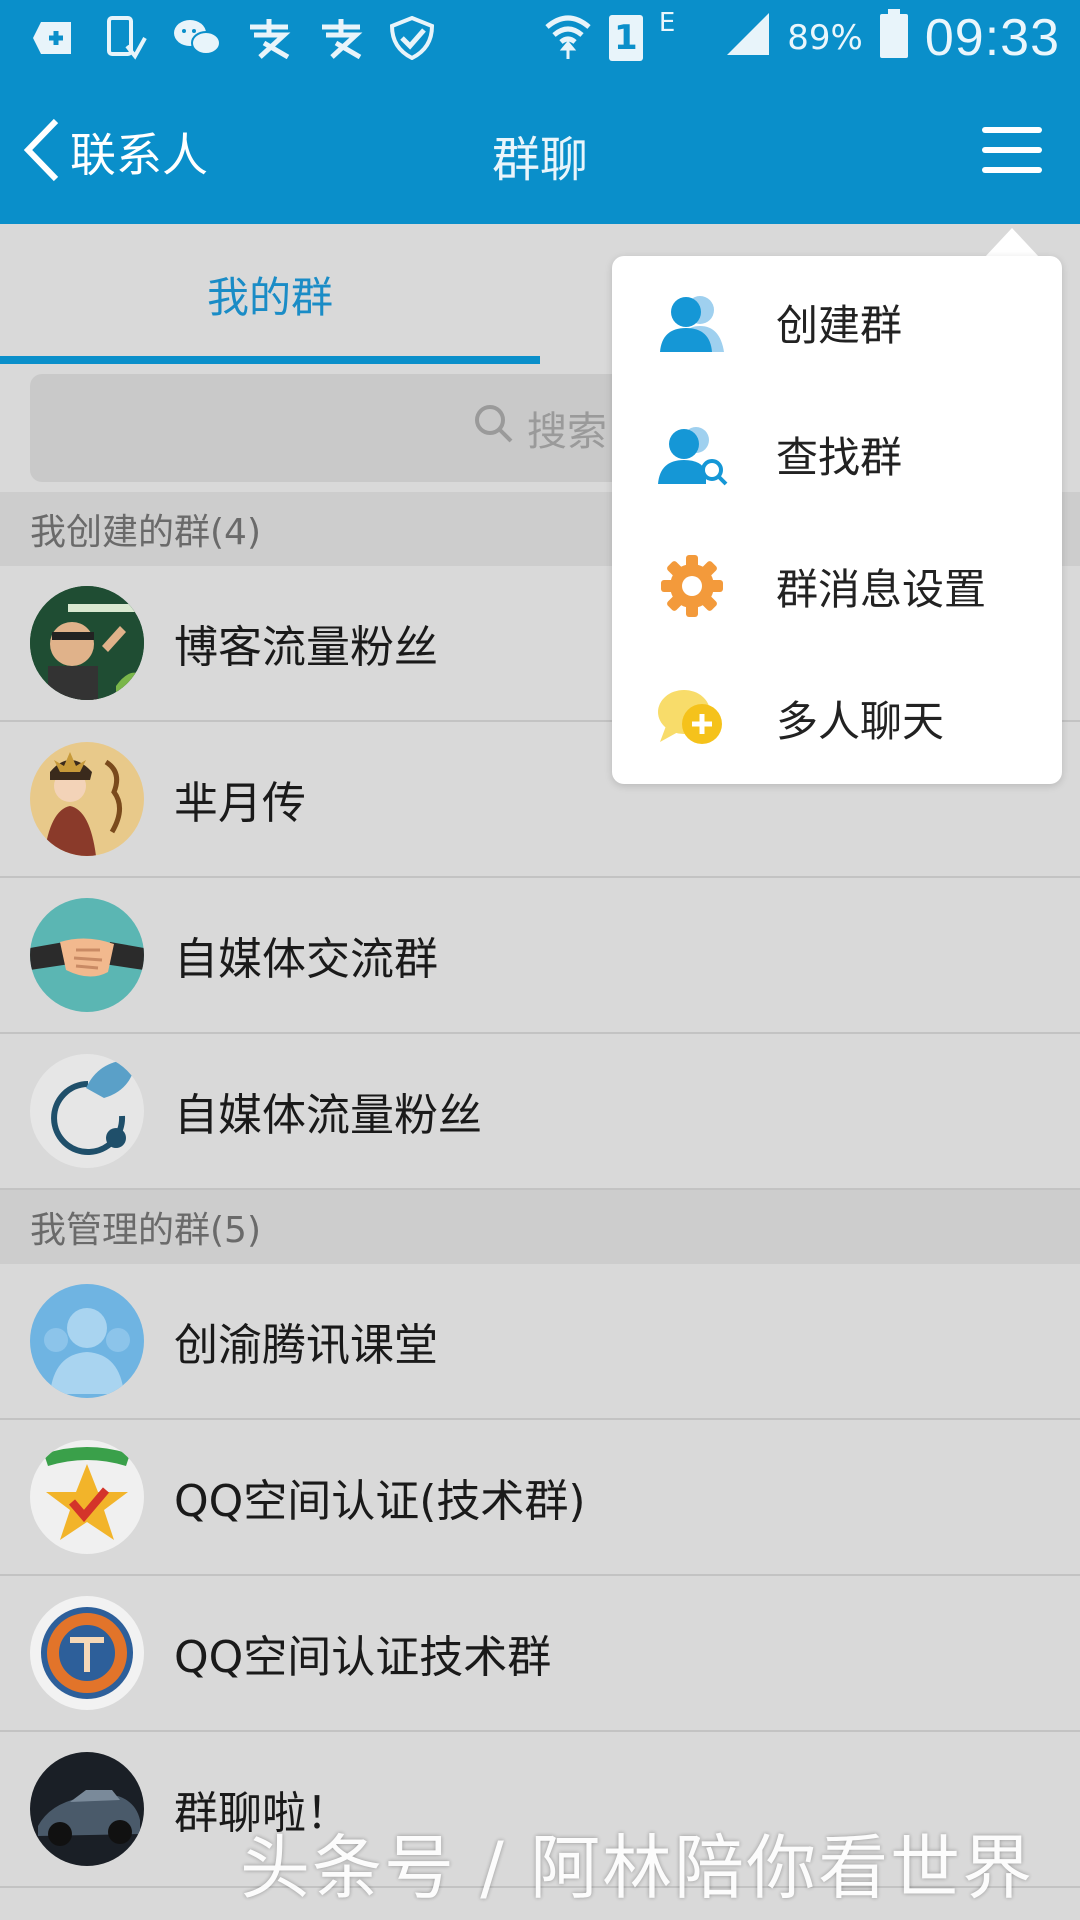  What do you see at coordinates (1012, 243) in the screenshot?
I see `dropdown-arrow` at bounding box center [1012, 243].